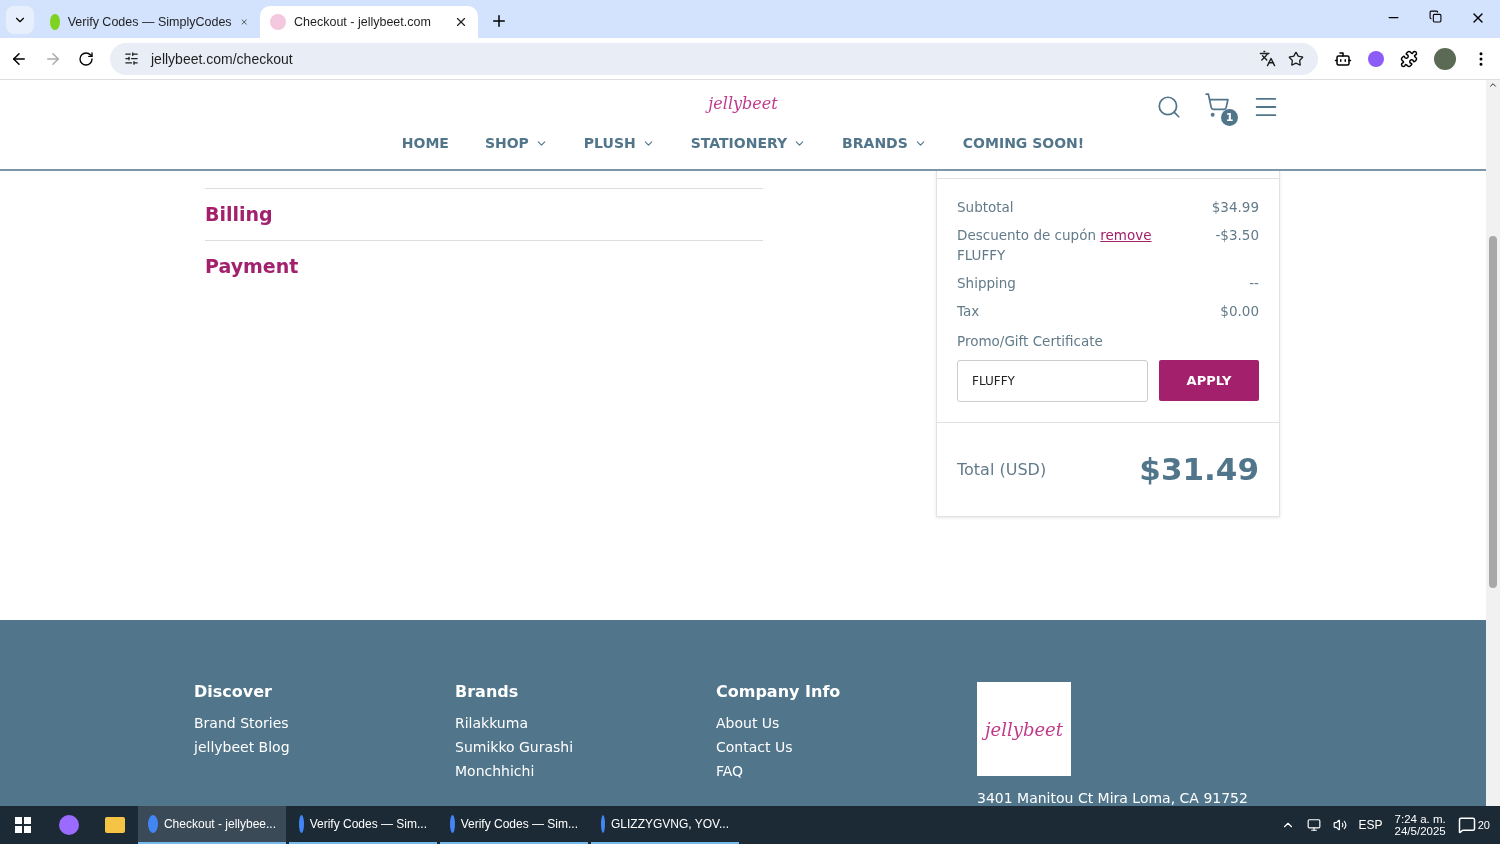 This screenshot has width=1500, height=844. What do you see at coordinates (985, 206) in the screenshot?
I see `summary-label: Subtotal` at bounding box center [985, 206].